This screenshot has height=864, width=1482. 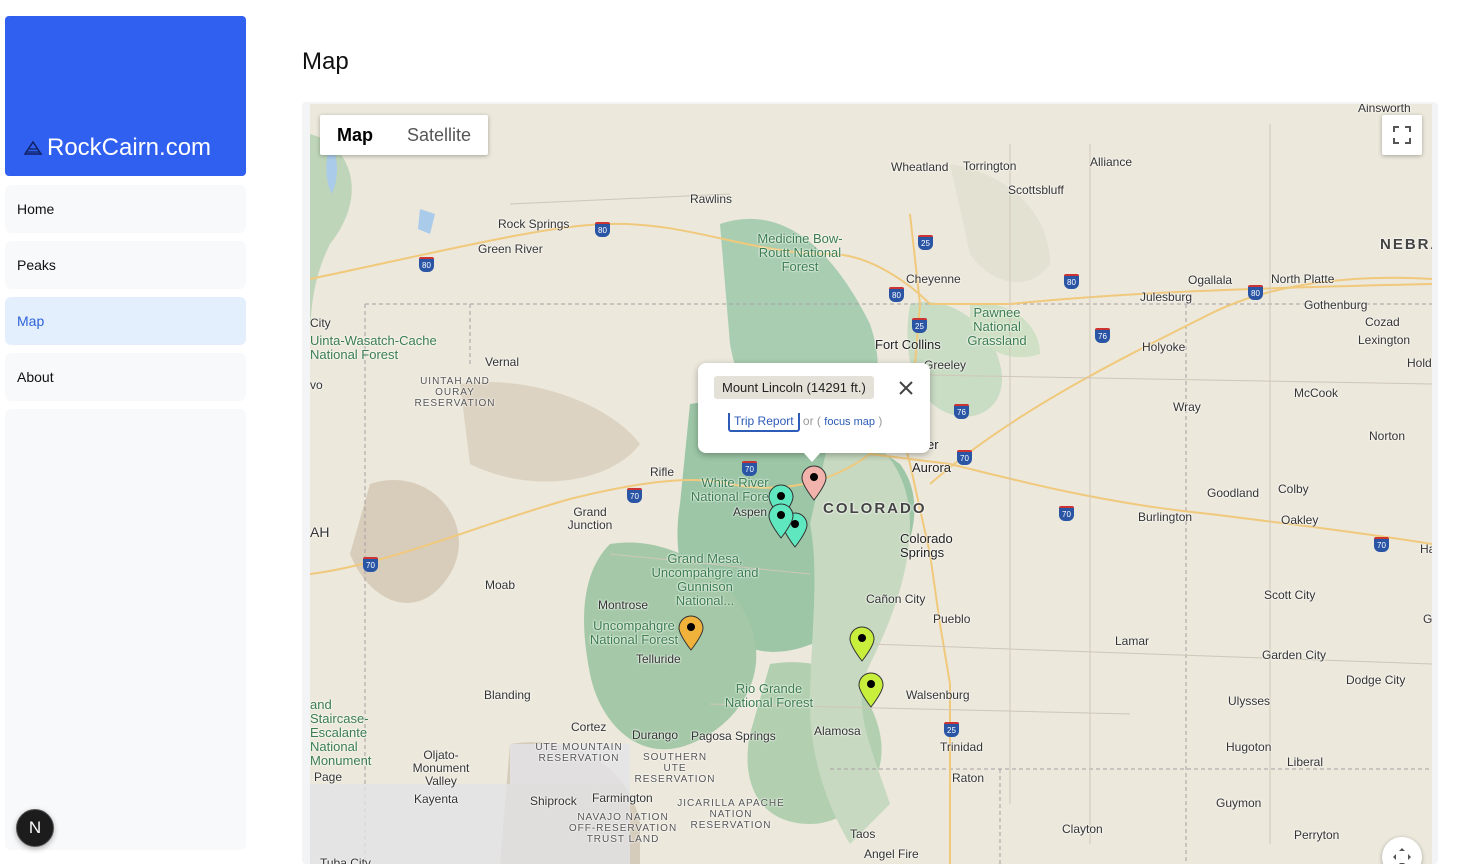 What do you see at coordinates (932, 467) in the screenshot?
I see `city-label: Aurora` at bounding box center [932, 467].